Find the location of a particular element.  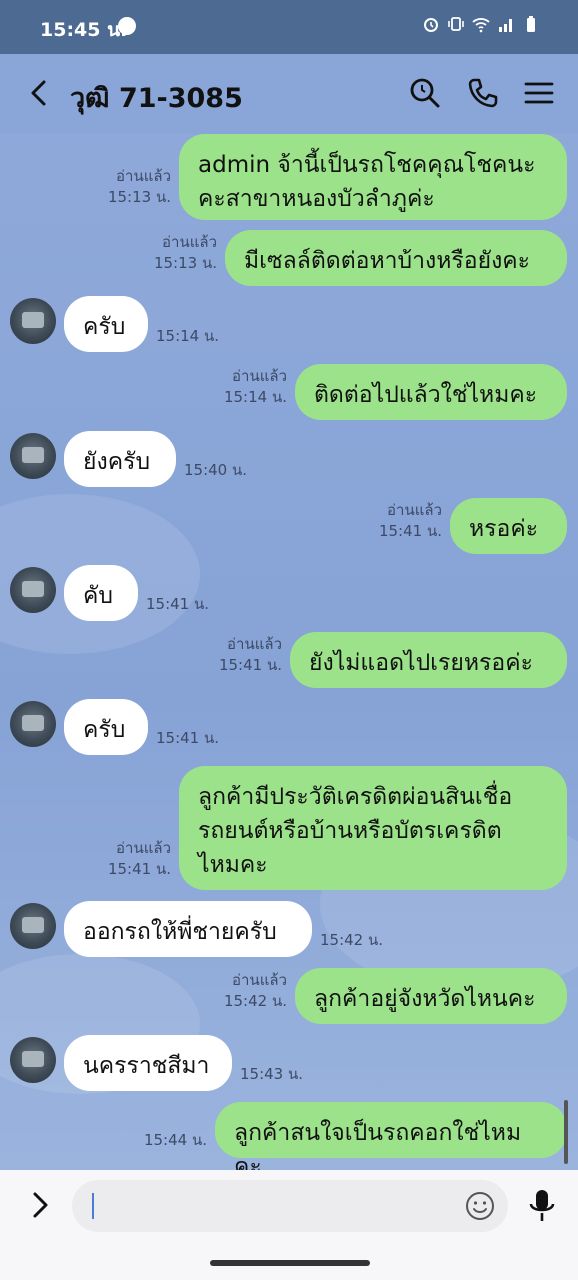

alarm-icon is located at coordinates (431, 24).